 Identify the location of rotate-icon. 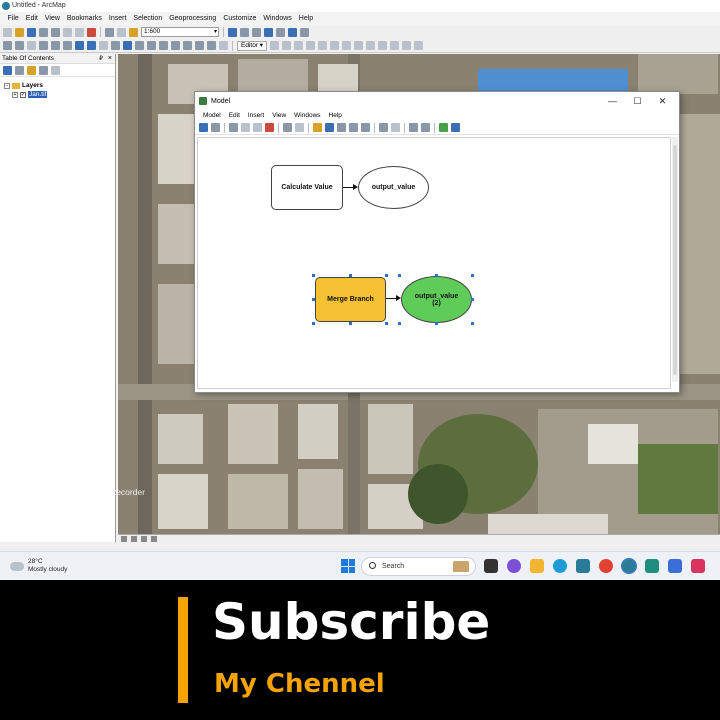
(383, 45).